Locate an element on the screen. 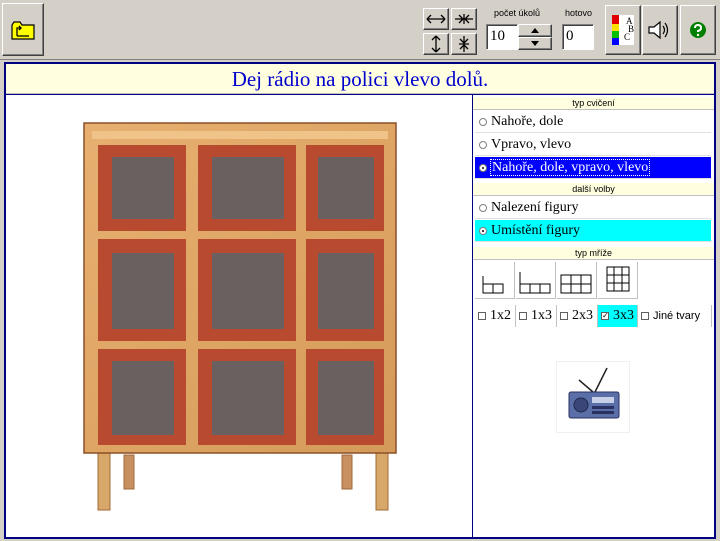  checkbox-checked-icon: ✓ is located at coordinates (605, 315).